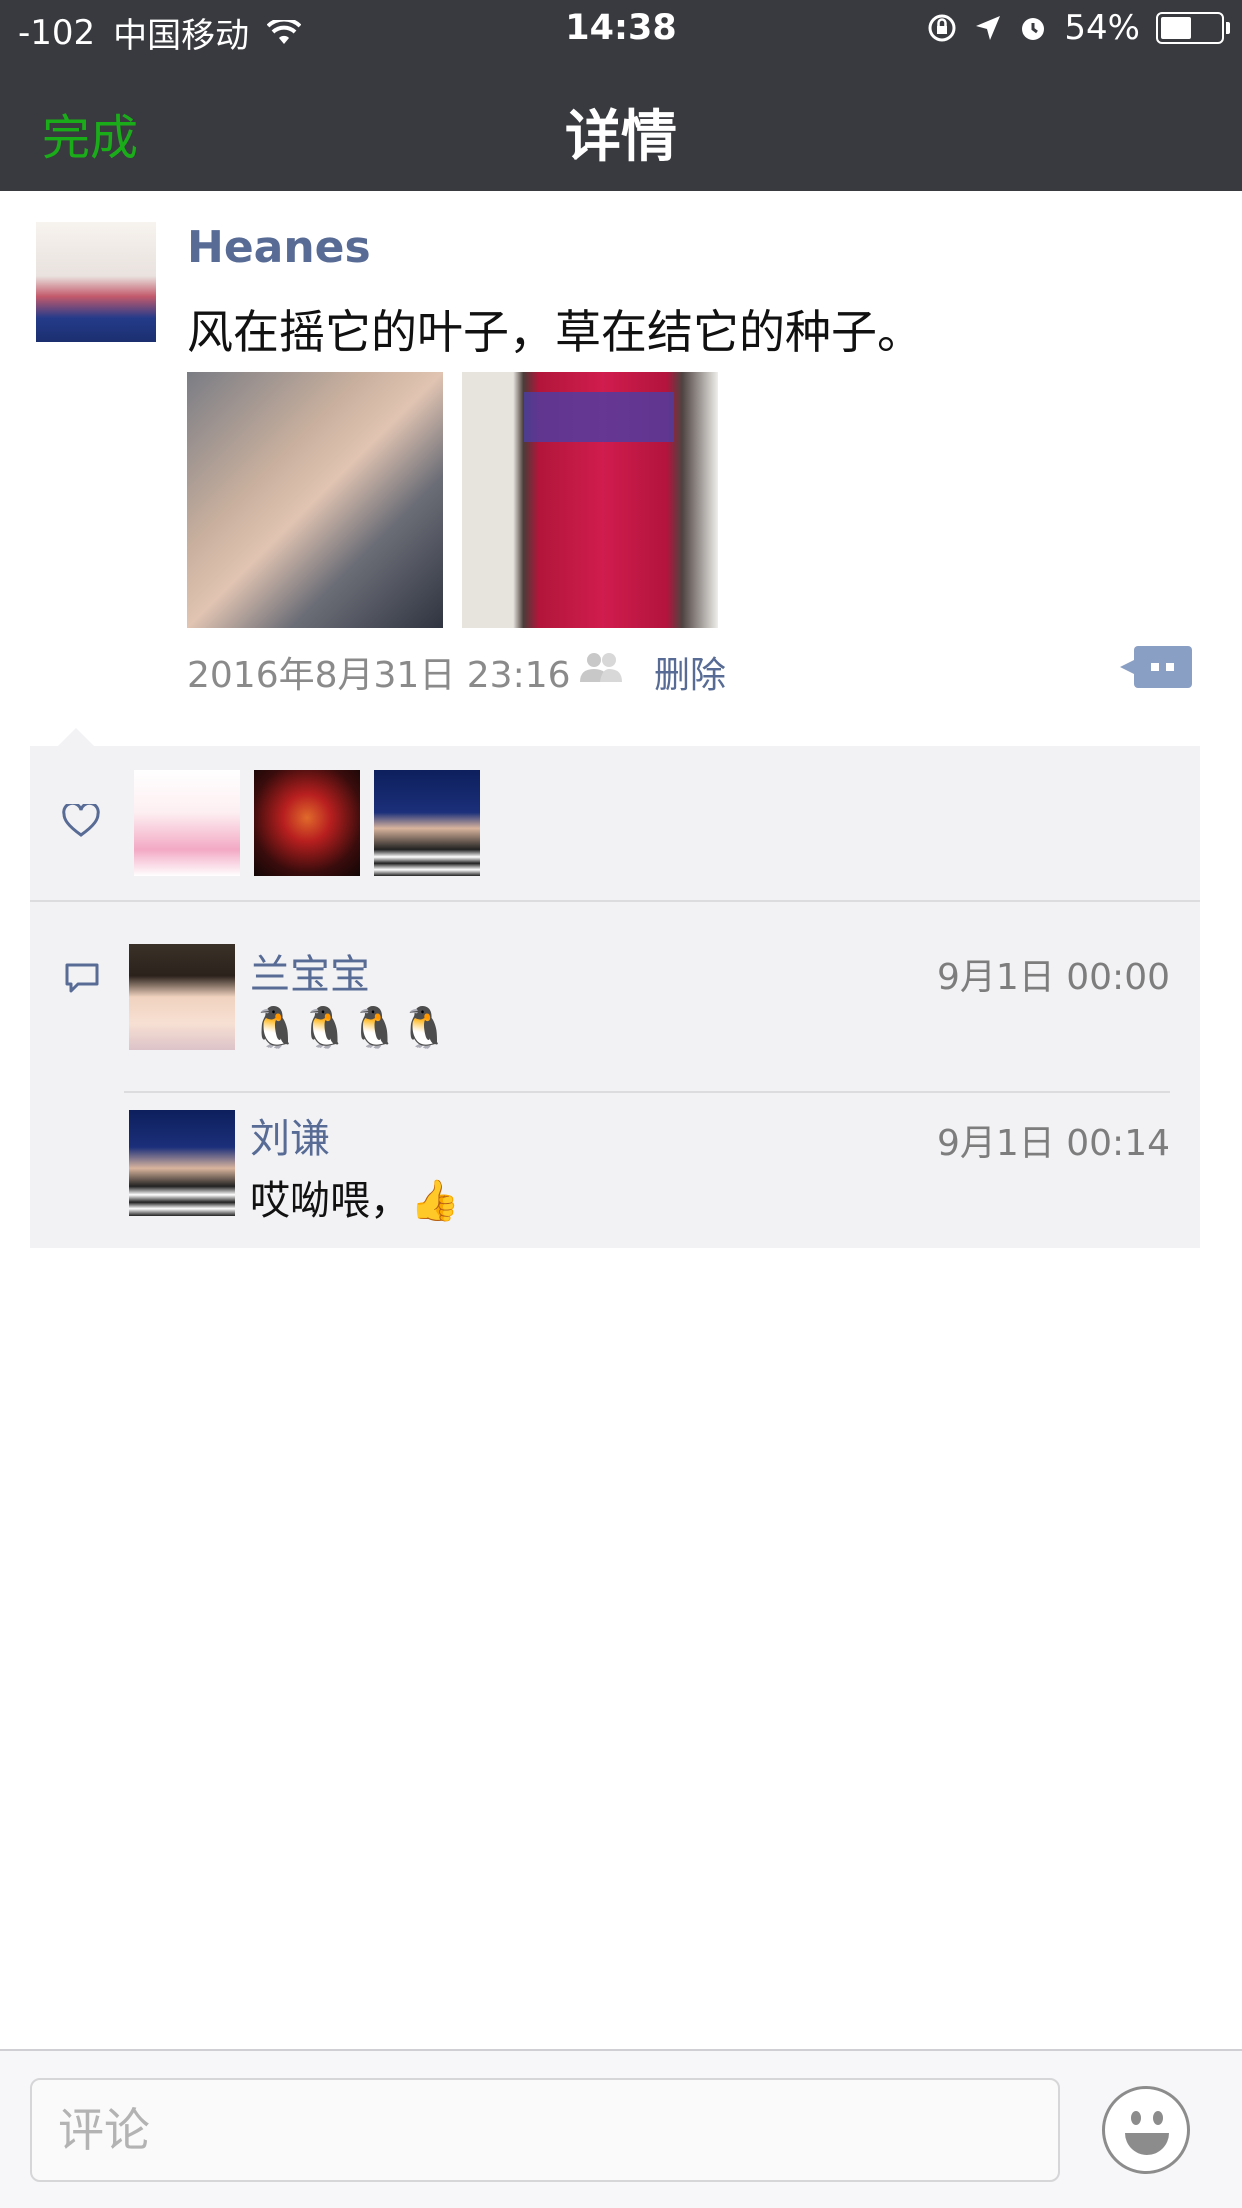 The height and width of the screenshot is (2208, 1242). Describe the element at coordinates (82, 978) in the screenshot. I see `comment-icon` at that location.